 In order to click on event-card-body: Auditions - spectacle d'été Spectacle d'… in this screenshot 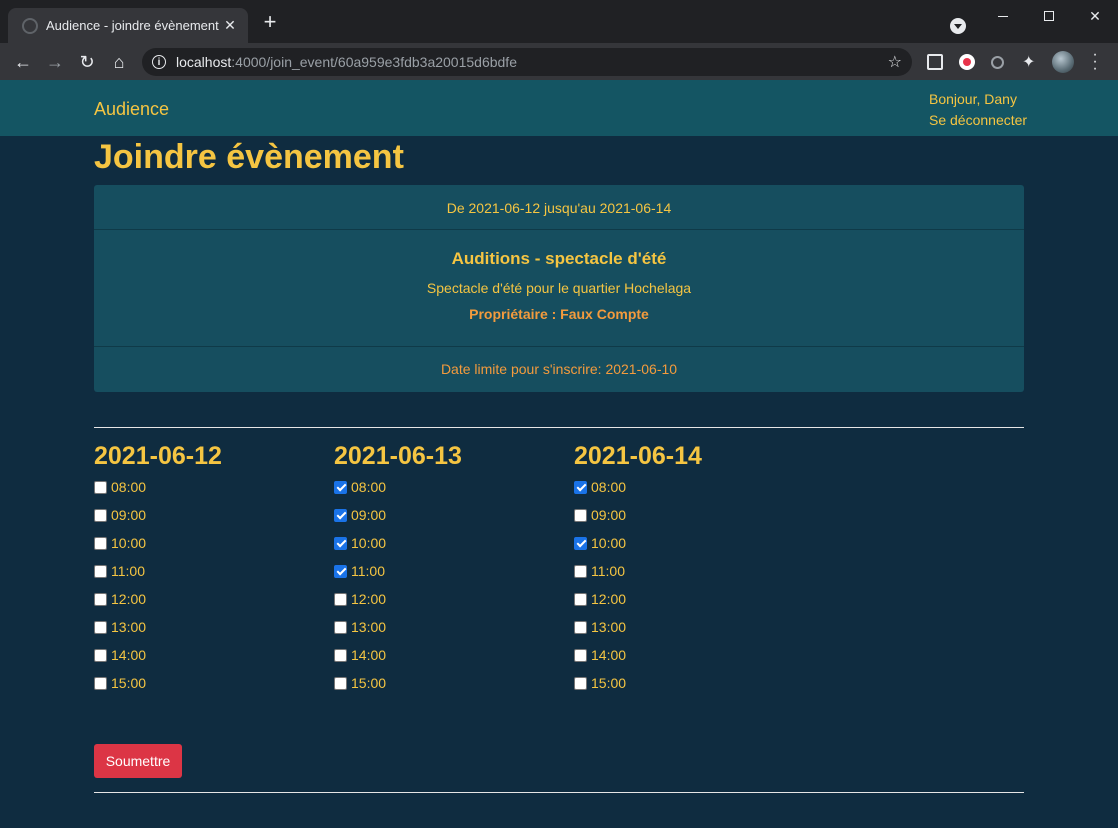, I will do `click(559, 288)`.